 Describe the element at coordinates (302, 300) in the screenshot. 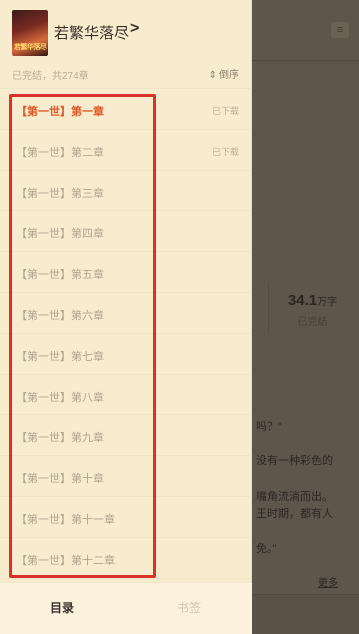

I see `word-count-number: 34.1` at that location.